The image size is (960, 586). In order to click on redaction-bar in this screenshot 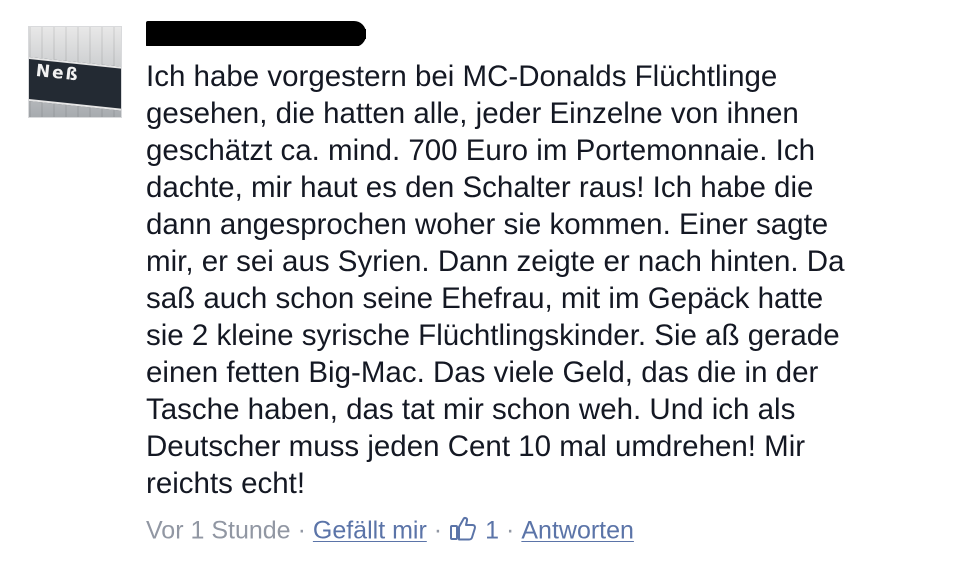, I will do `click(256, 33)`.